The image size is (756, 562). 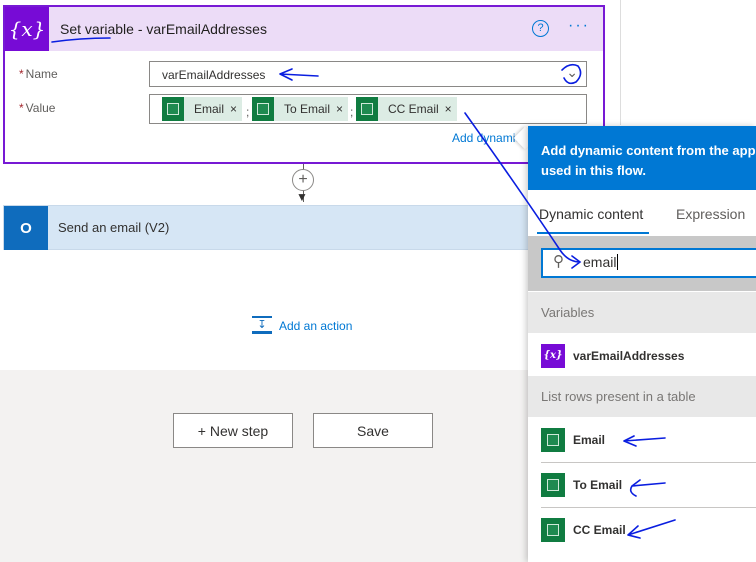 What do you see at coordinates (571, 74) in the screenshot?
I see `annotation-circle` at bounding box center [571, 74].